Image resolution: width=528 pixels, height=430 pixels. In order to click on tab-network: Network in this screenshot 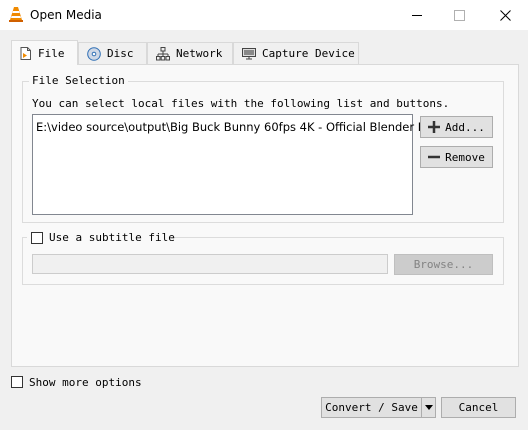, I will do `click(190, 53)`.